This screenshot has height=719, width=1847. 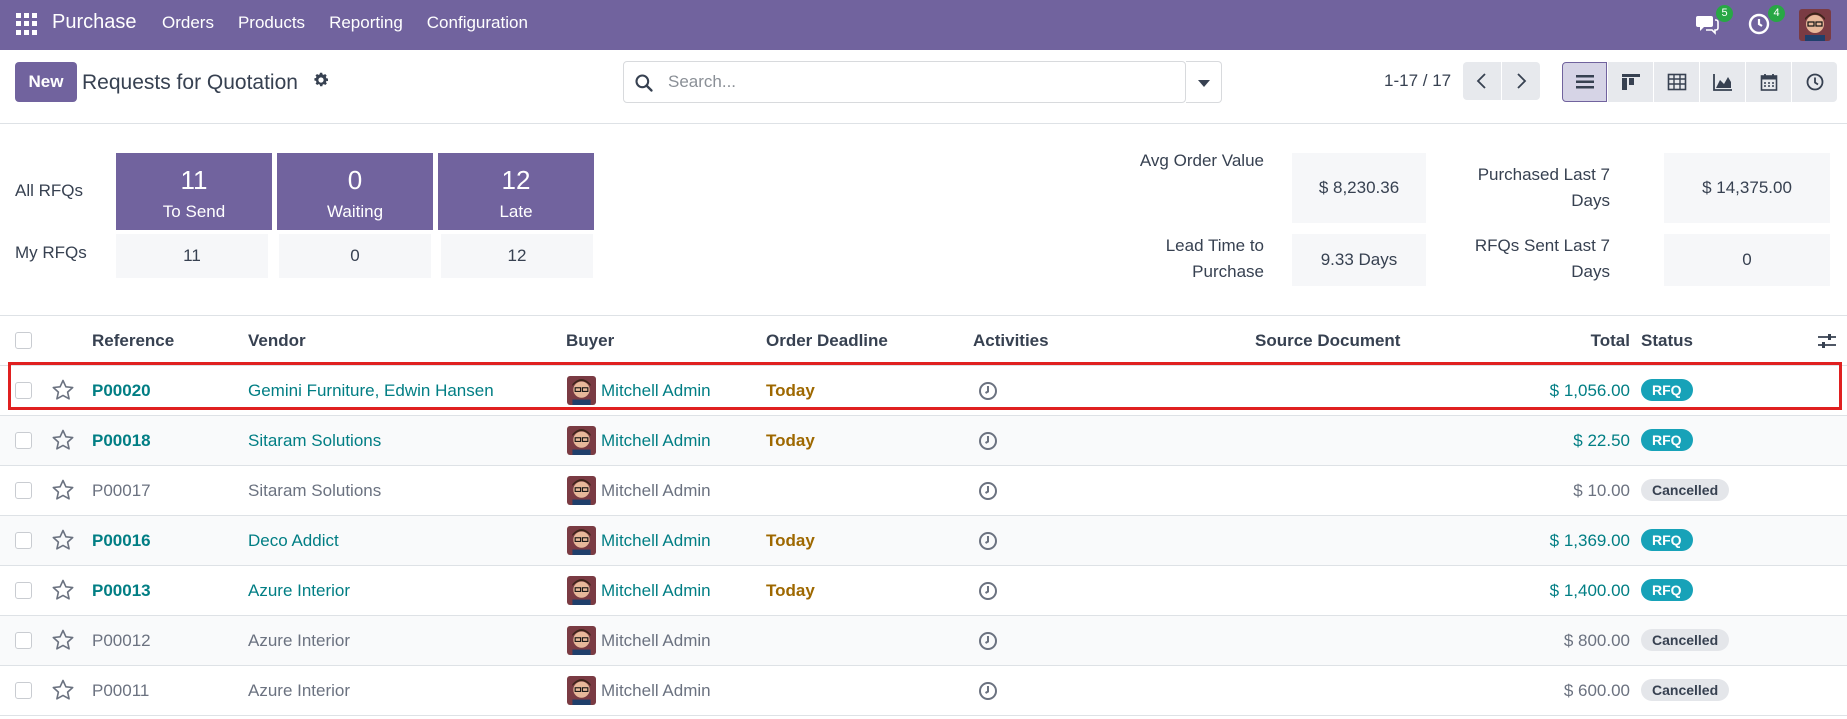 I want to click on col-reference: Reference, so click(x=133, y=341).